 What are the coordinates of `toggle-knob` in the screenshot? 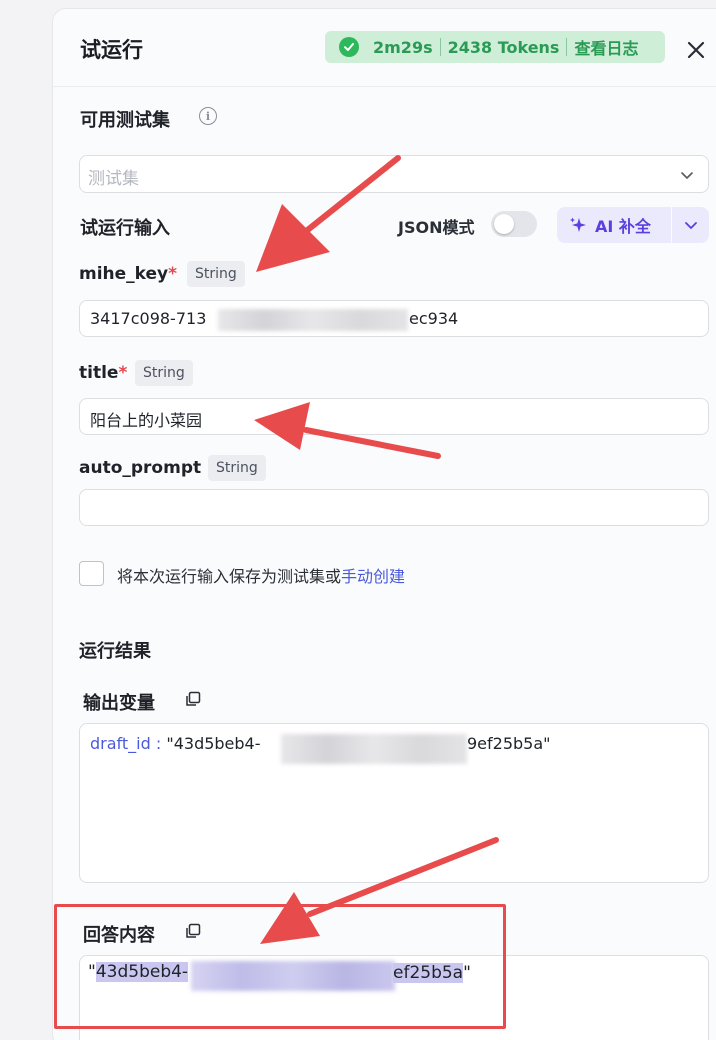 It's located at (504, 224).